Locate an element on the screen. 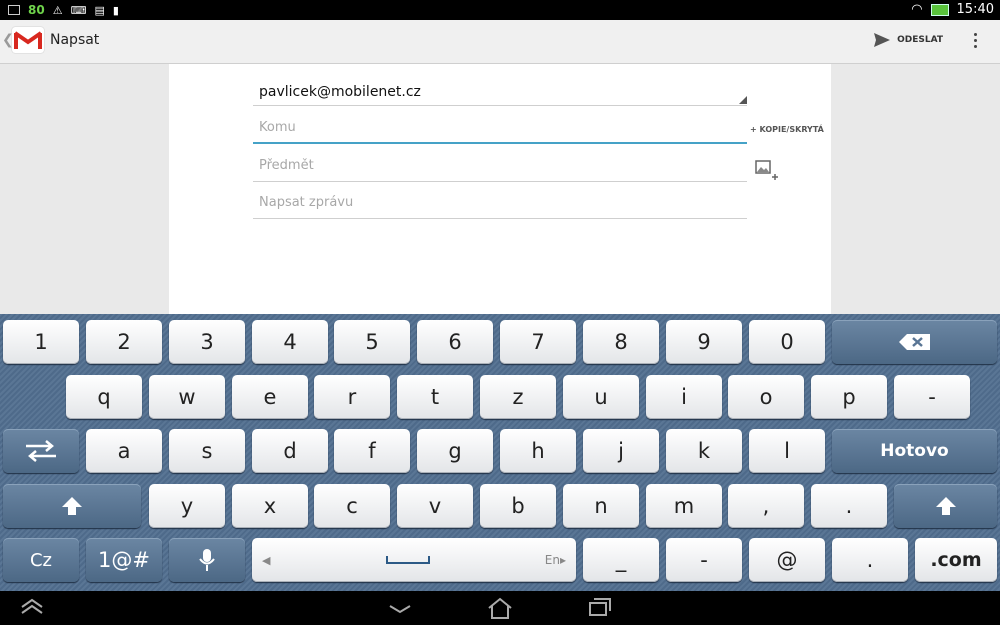  done-key: Hotovo is located at coordinates (914, 451).